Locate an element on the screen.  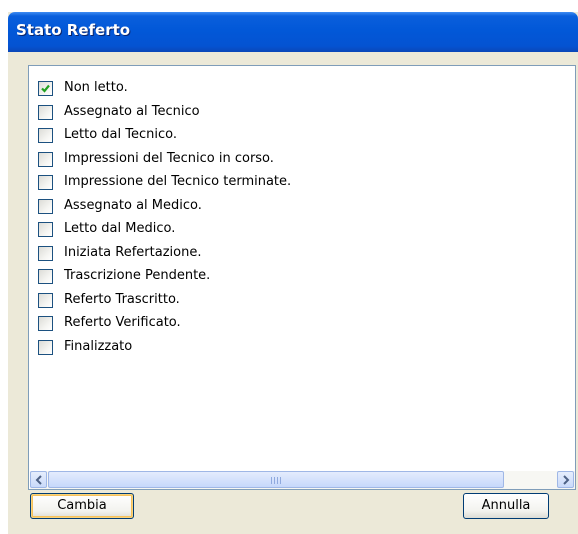
status-item-label: Assegnato al Tecnico is located at coordinates (132, 111).